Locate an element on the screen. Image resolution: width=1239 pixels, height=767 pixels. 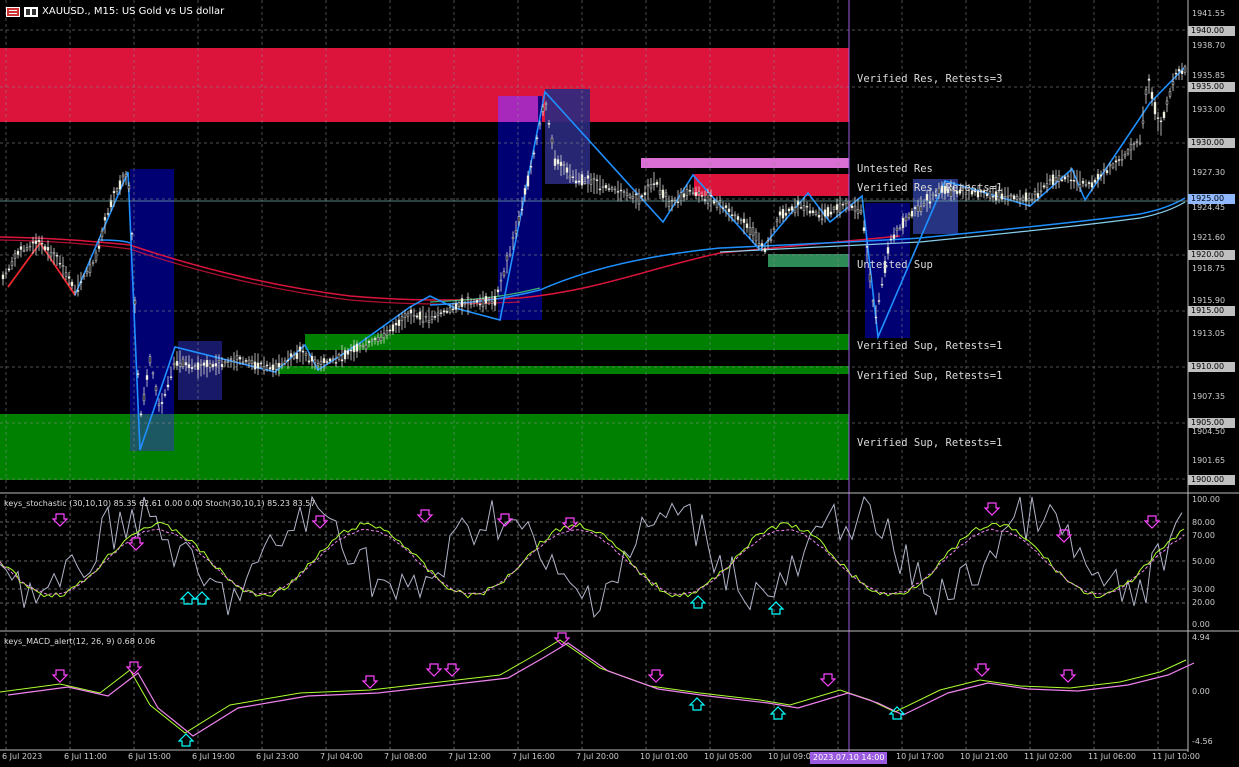
untested-res-zone is located at coordinates (745, 163).